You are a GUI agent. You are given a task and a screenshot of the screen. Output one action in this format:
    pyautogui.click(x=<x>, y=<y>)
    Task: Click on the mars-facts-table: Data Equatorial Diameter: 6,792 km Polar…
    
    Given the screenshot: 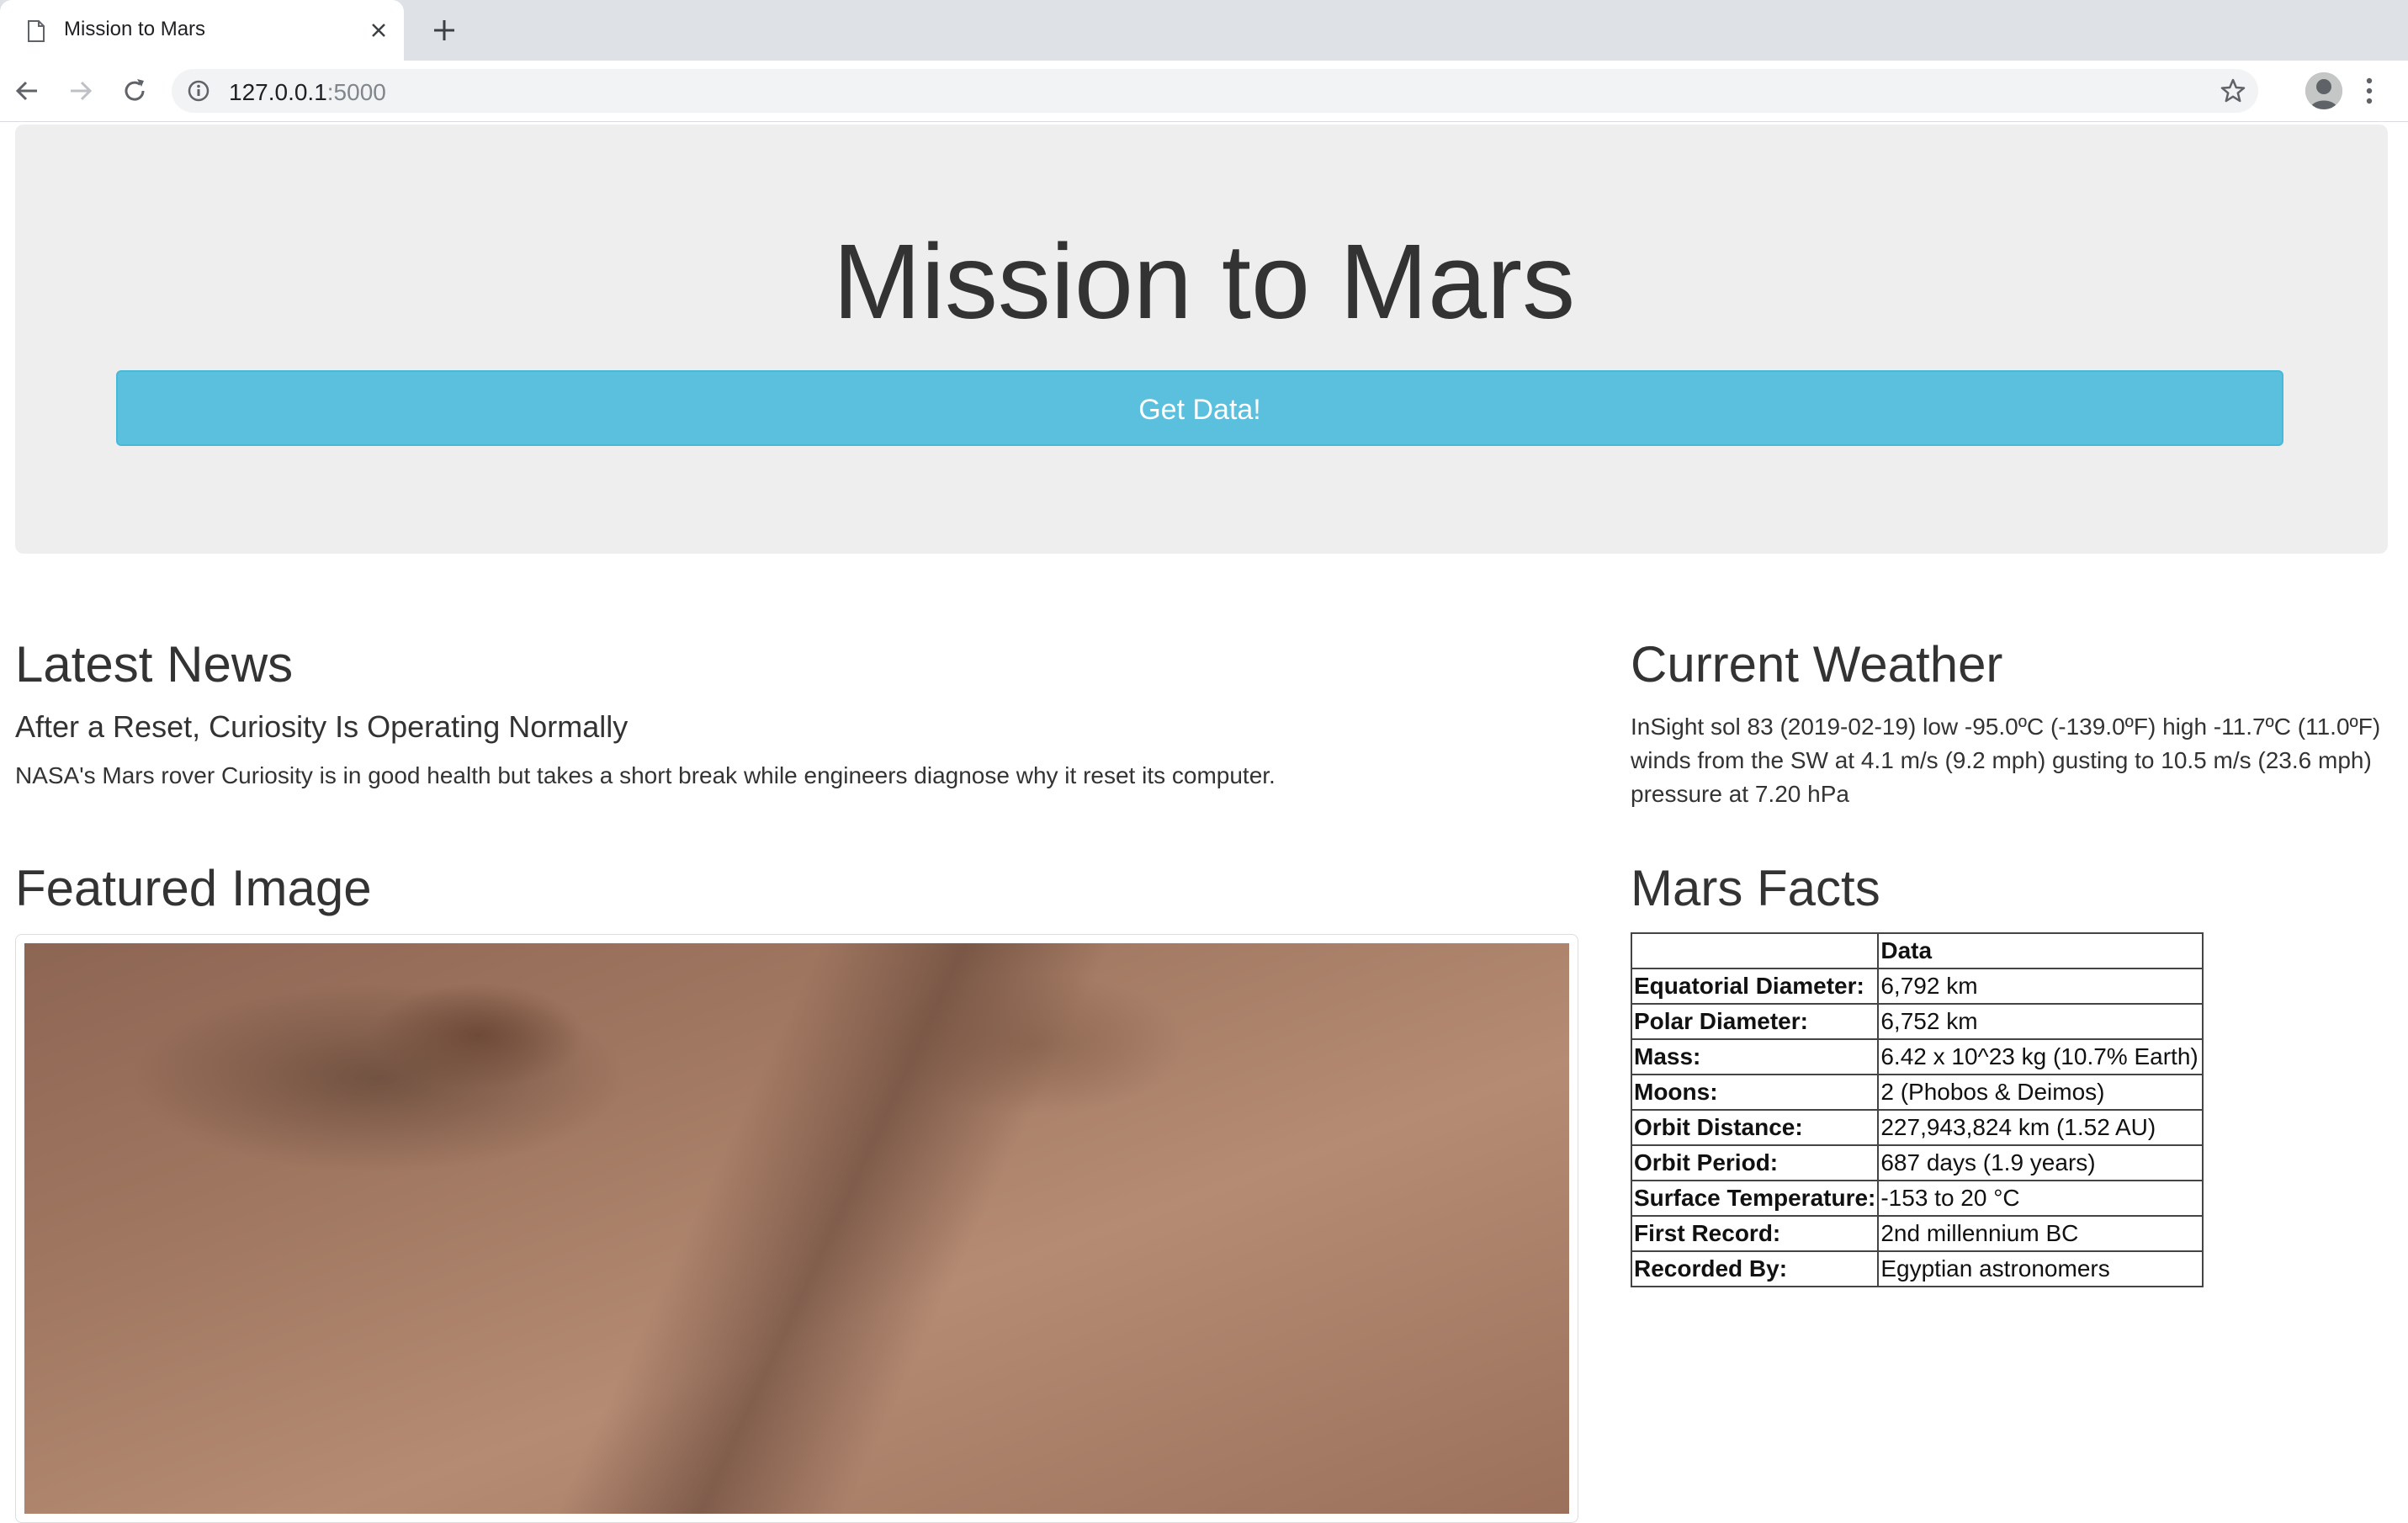 What is the action you would take?
    pyautogui.click(x=1917, y=1109)
    